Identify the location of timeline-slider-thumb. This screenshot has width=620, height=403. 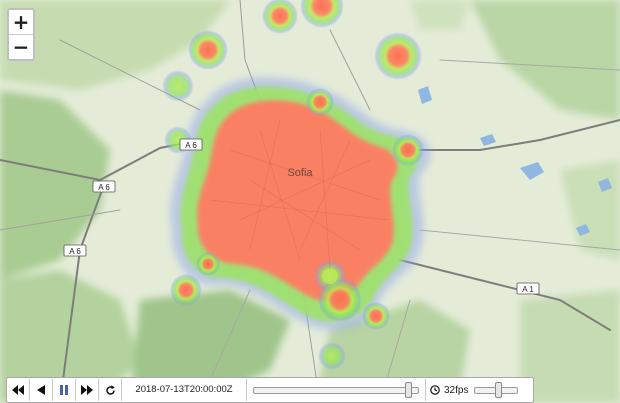
(408, 390).